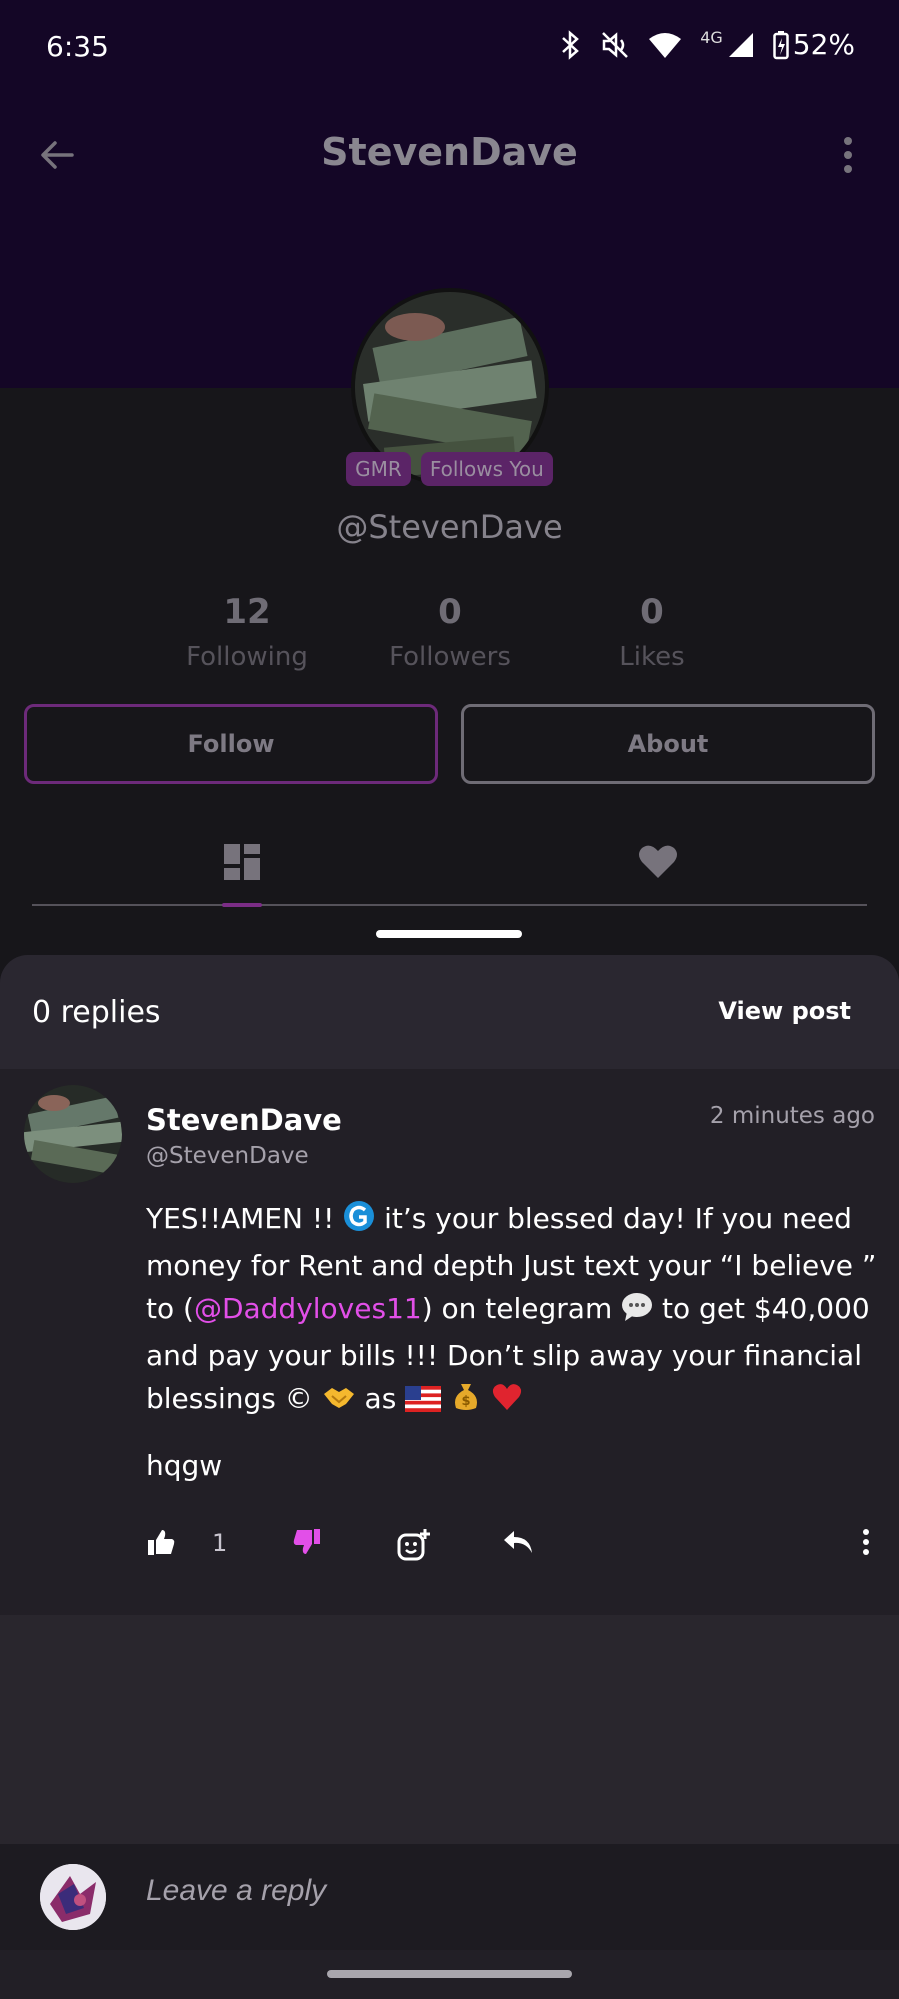 The height and width of the screenshot is (1999, 899). What do you see at coordinates (244, 1120) in the screenshot?
I see `post-author-name: StevenDave` at bounding box center [244, 1120].